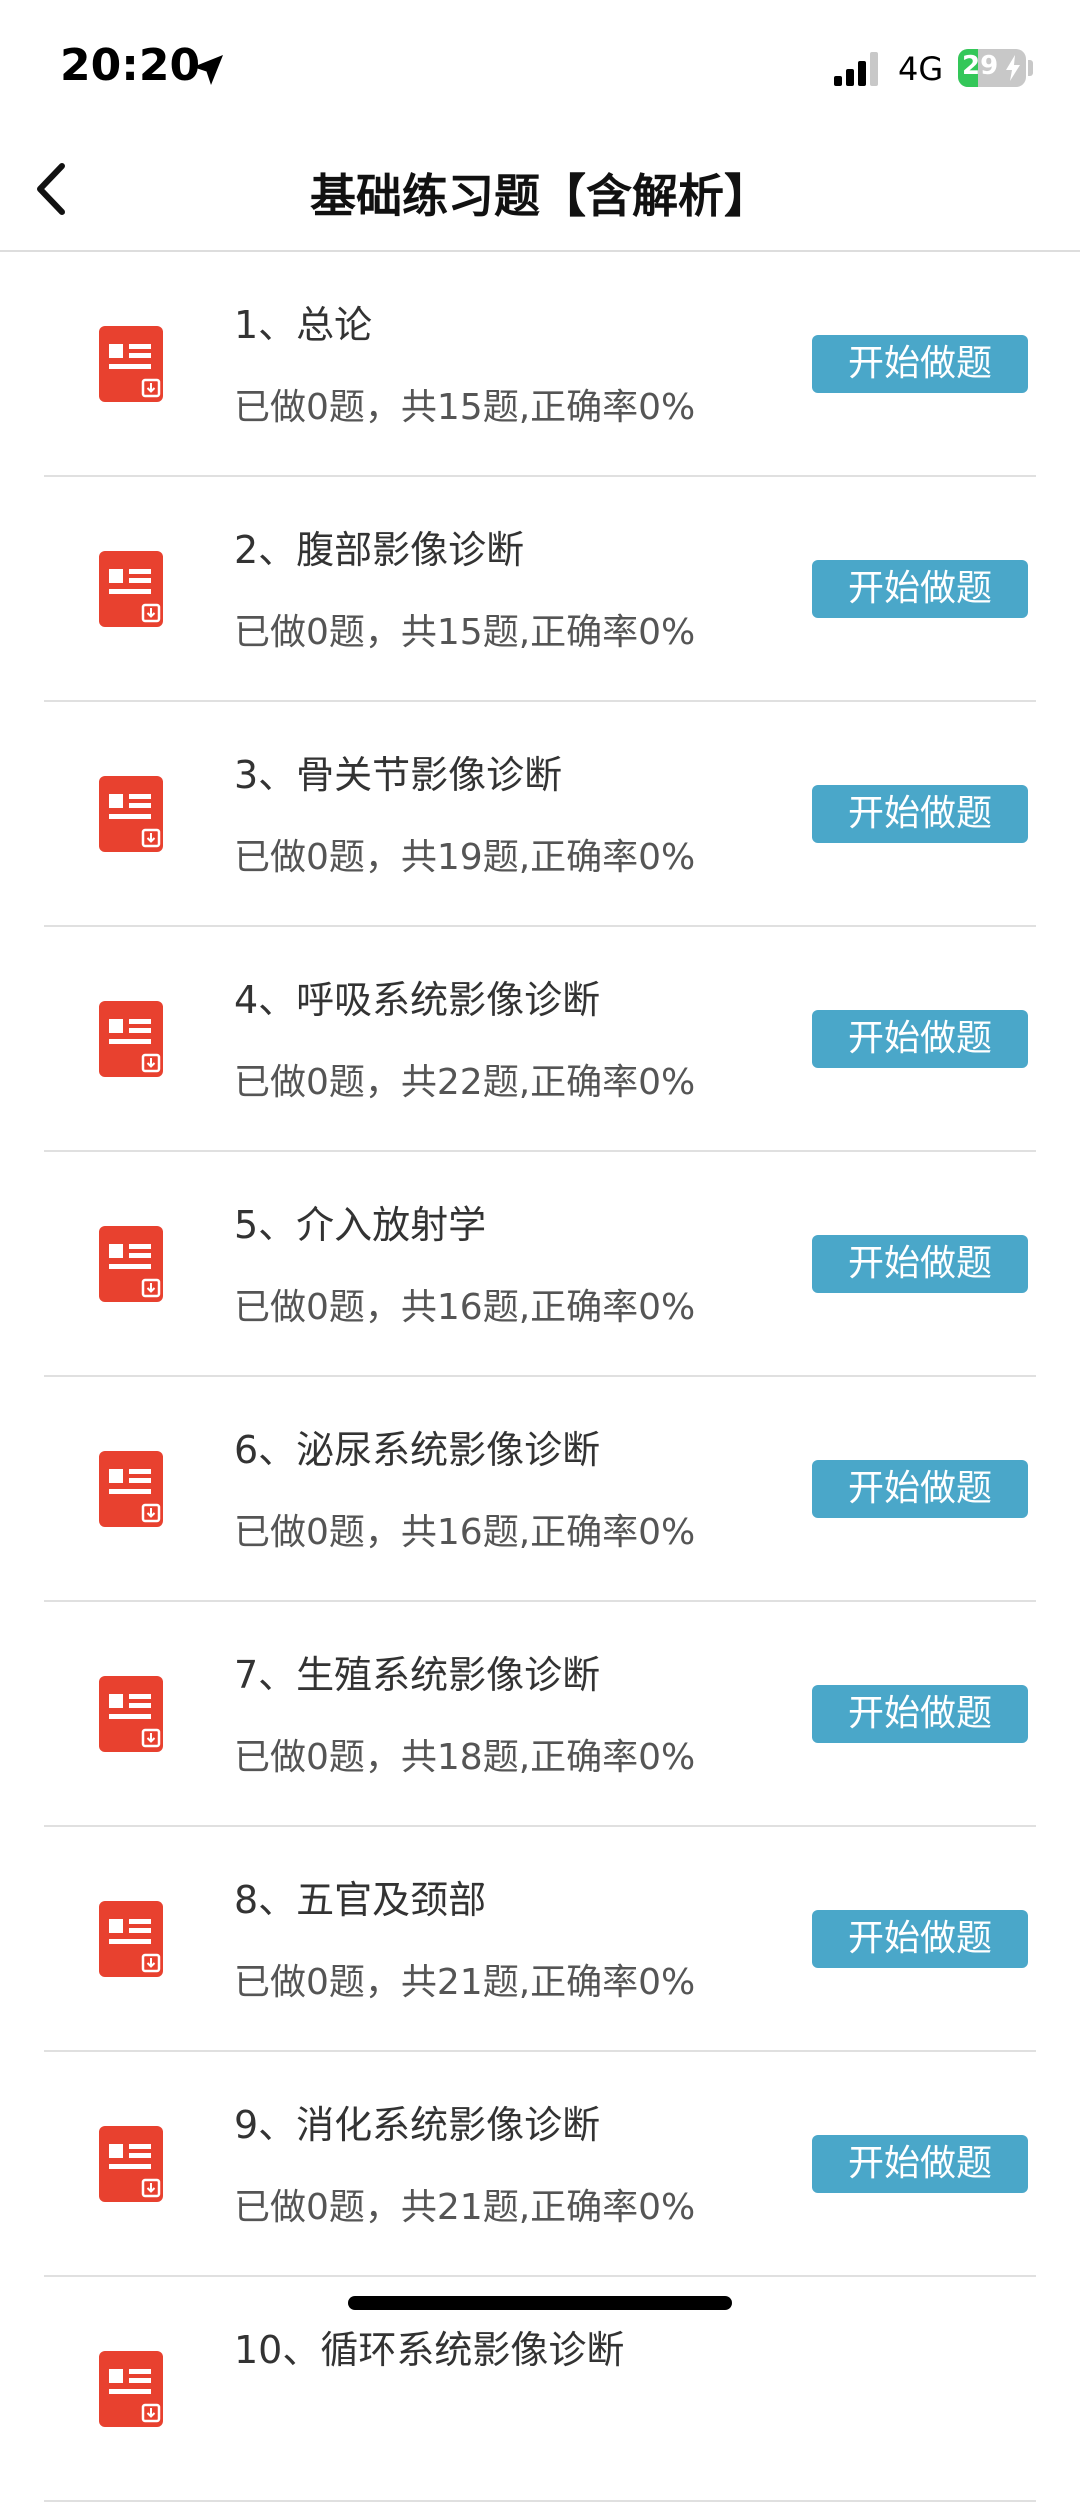 Image resolution: width=1080 pixels, height=2502 pixels. I want to click on list-item-2: 2、腹部影像诊断 已做0题，共15题,正确率0% 开始做题, so click(540, 589).